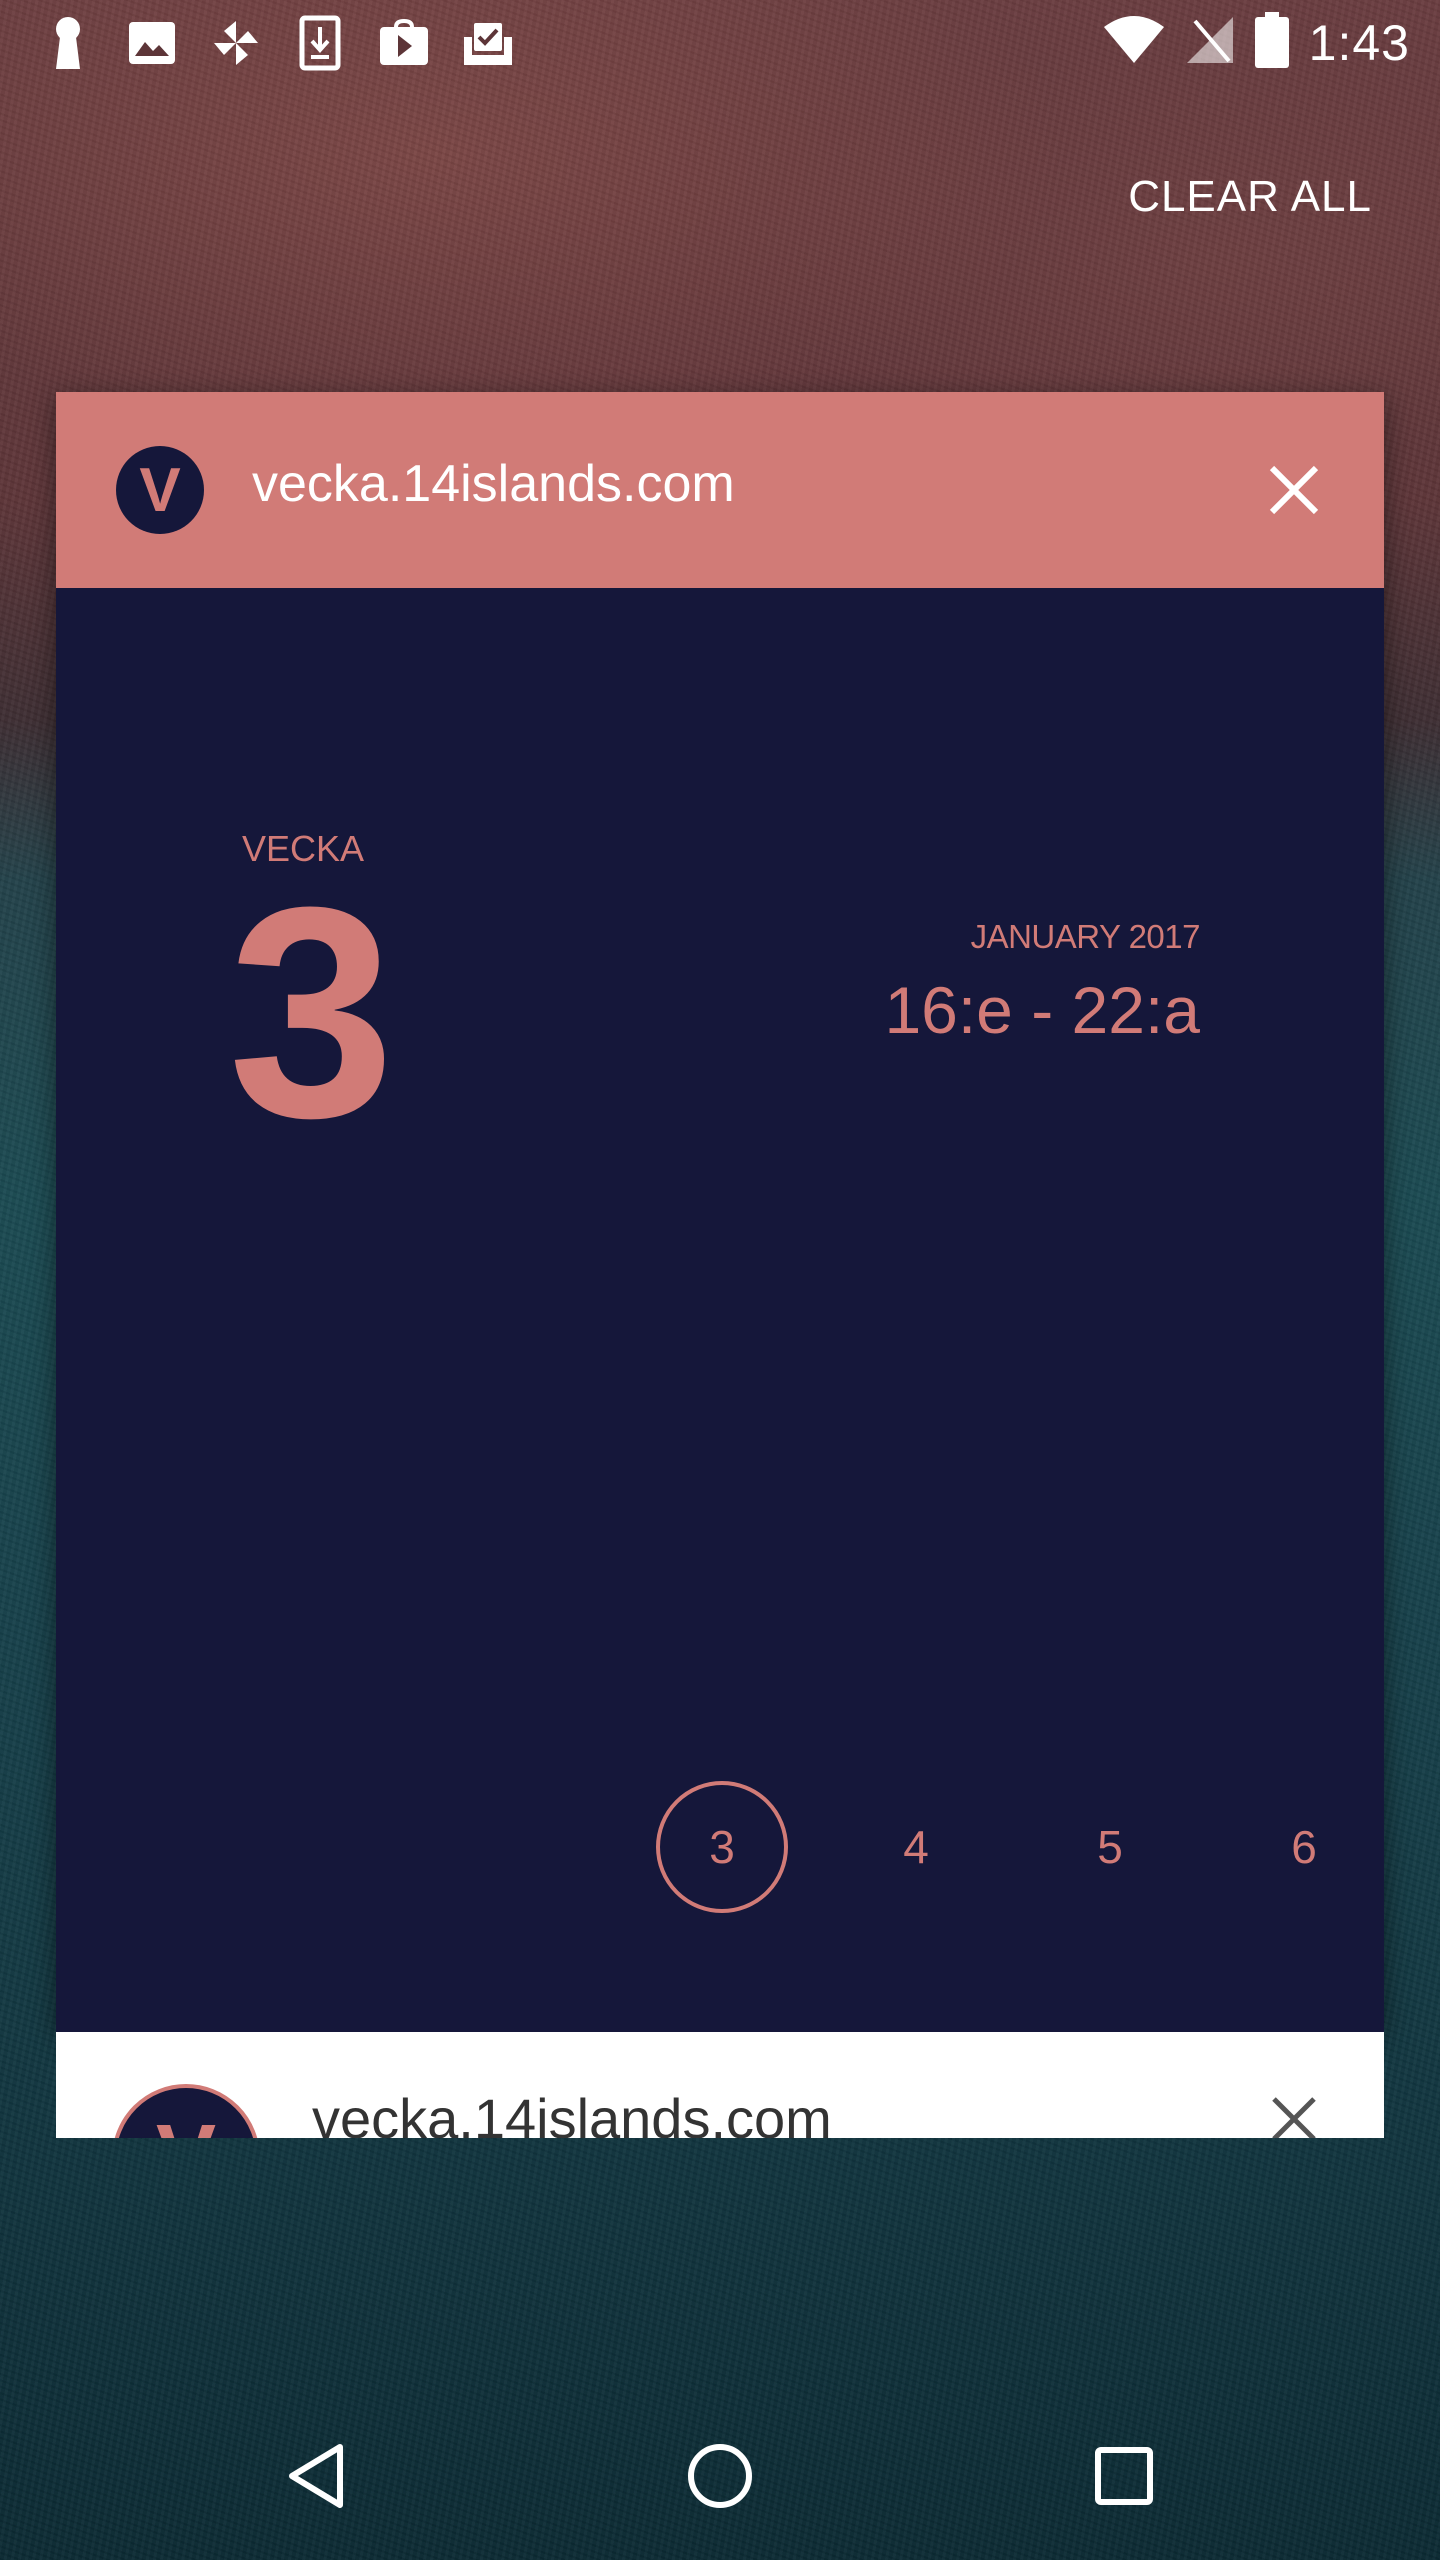 The width and height of the screenshot is (1440, 2560). Describe the element at coordinates (720, 42) in the screenshot. I see `status-bar: 1:43` at that location.